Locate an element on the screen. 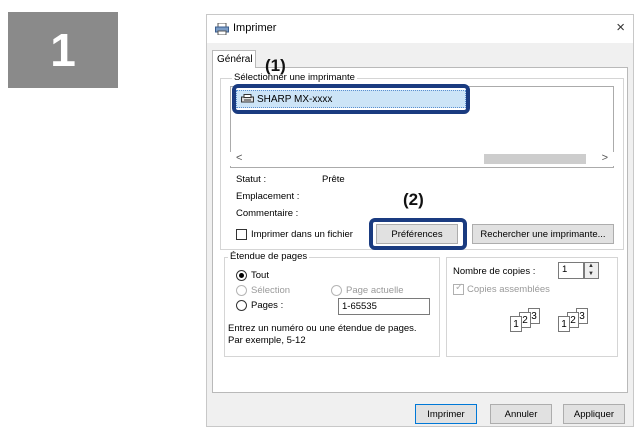 This screenshot has width=635, height=427. status-label: Statut : is located at coordinates (251, 179).